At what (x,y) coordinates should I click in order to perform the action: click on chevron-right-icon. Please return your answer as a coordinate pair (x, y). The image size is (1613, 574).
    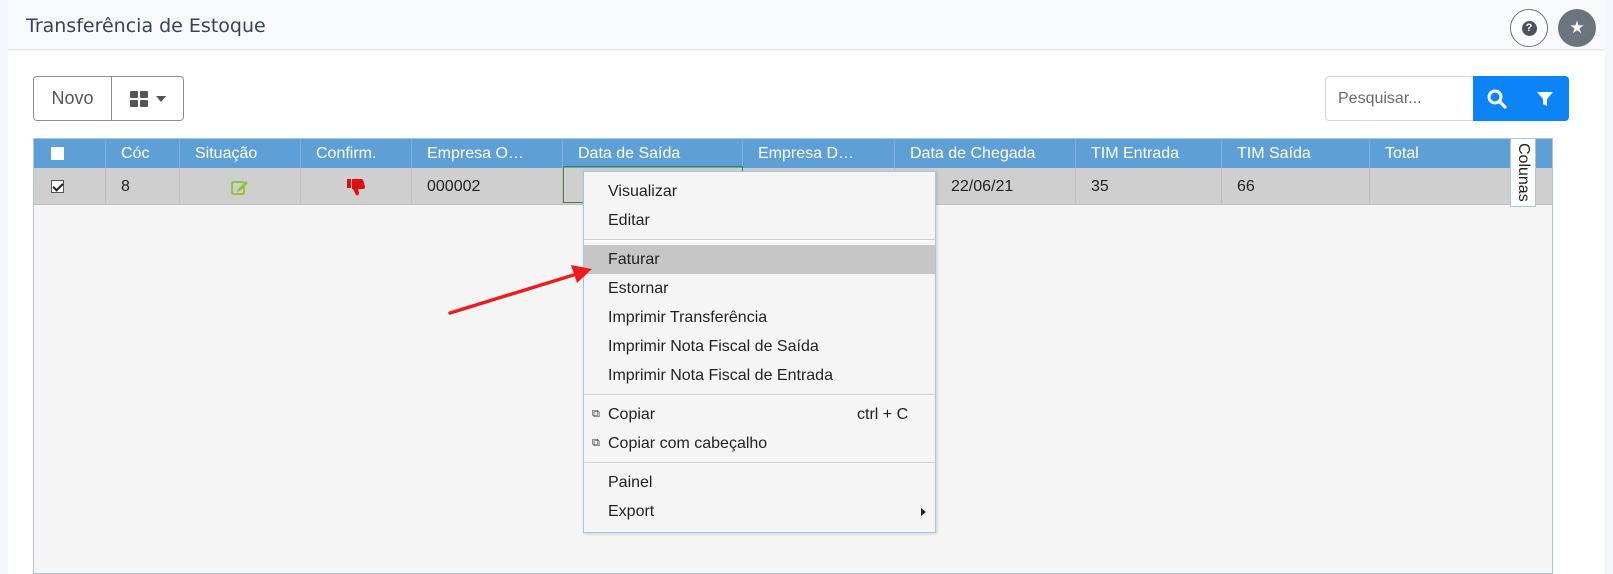
    Looking at the image, I should click on (923, 512).